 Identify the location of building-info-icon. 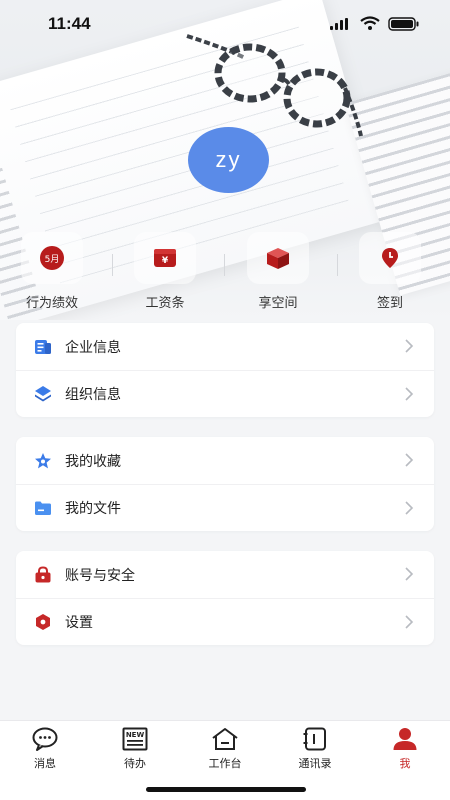
(43, 346).